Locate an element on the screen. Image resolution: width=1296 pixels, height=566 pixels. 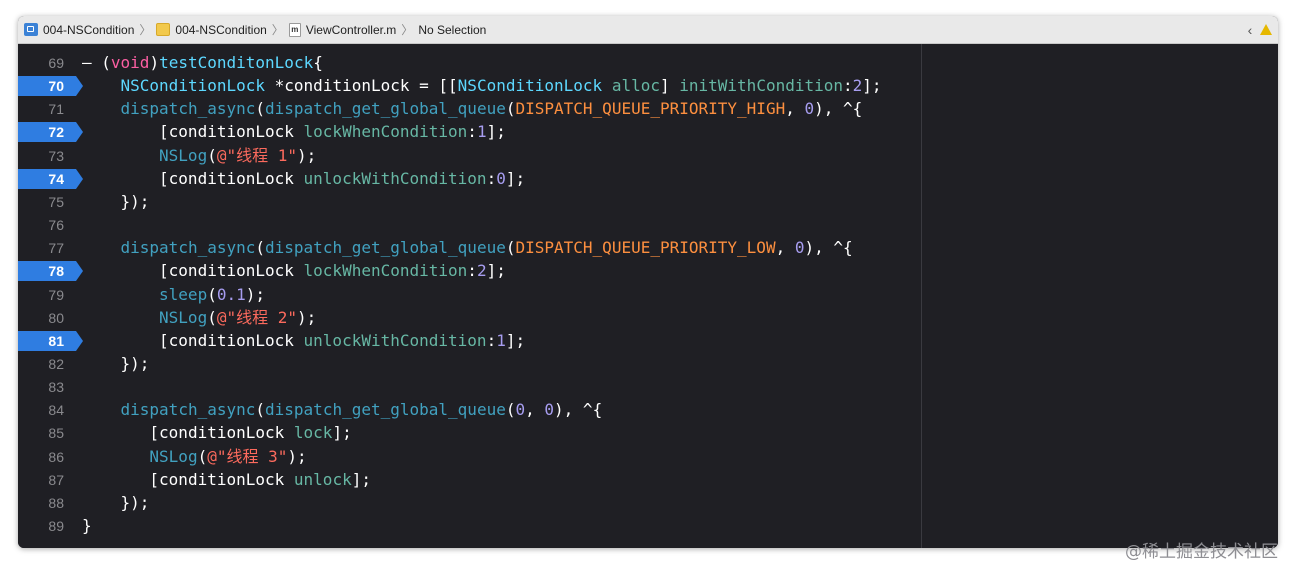
line-number: 75 is located at coordinates (41, 202).